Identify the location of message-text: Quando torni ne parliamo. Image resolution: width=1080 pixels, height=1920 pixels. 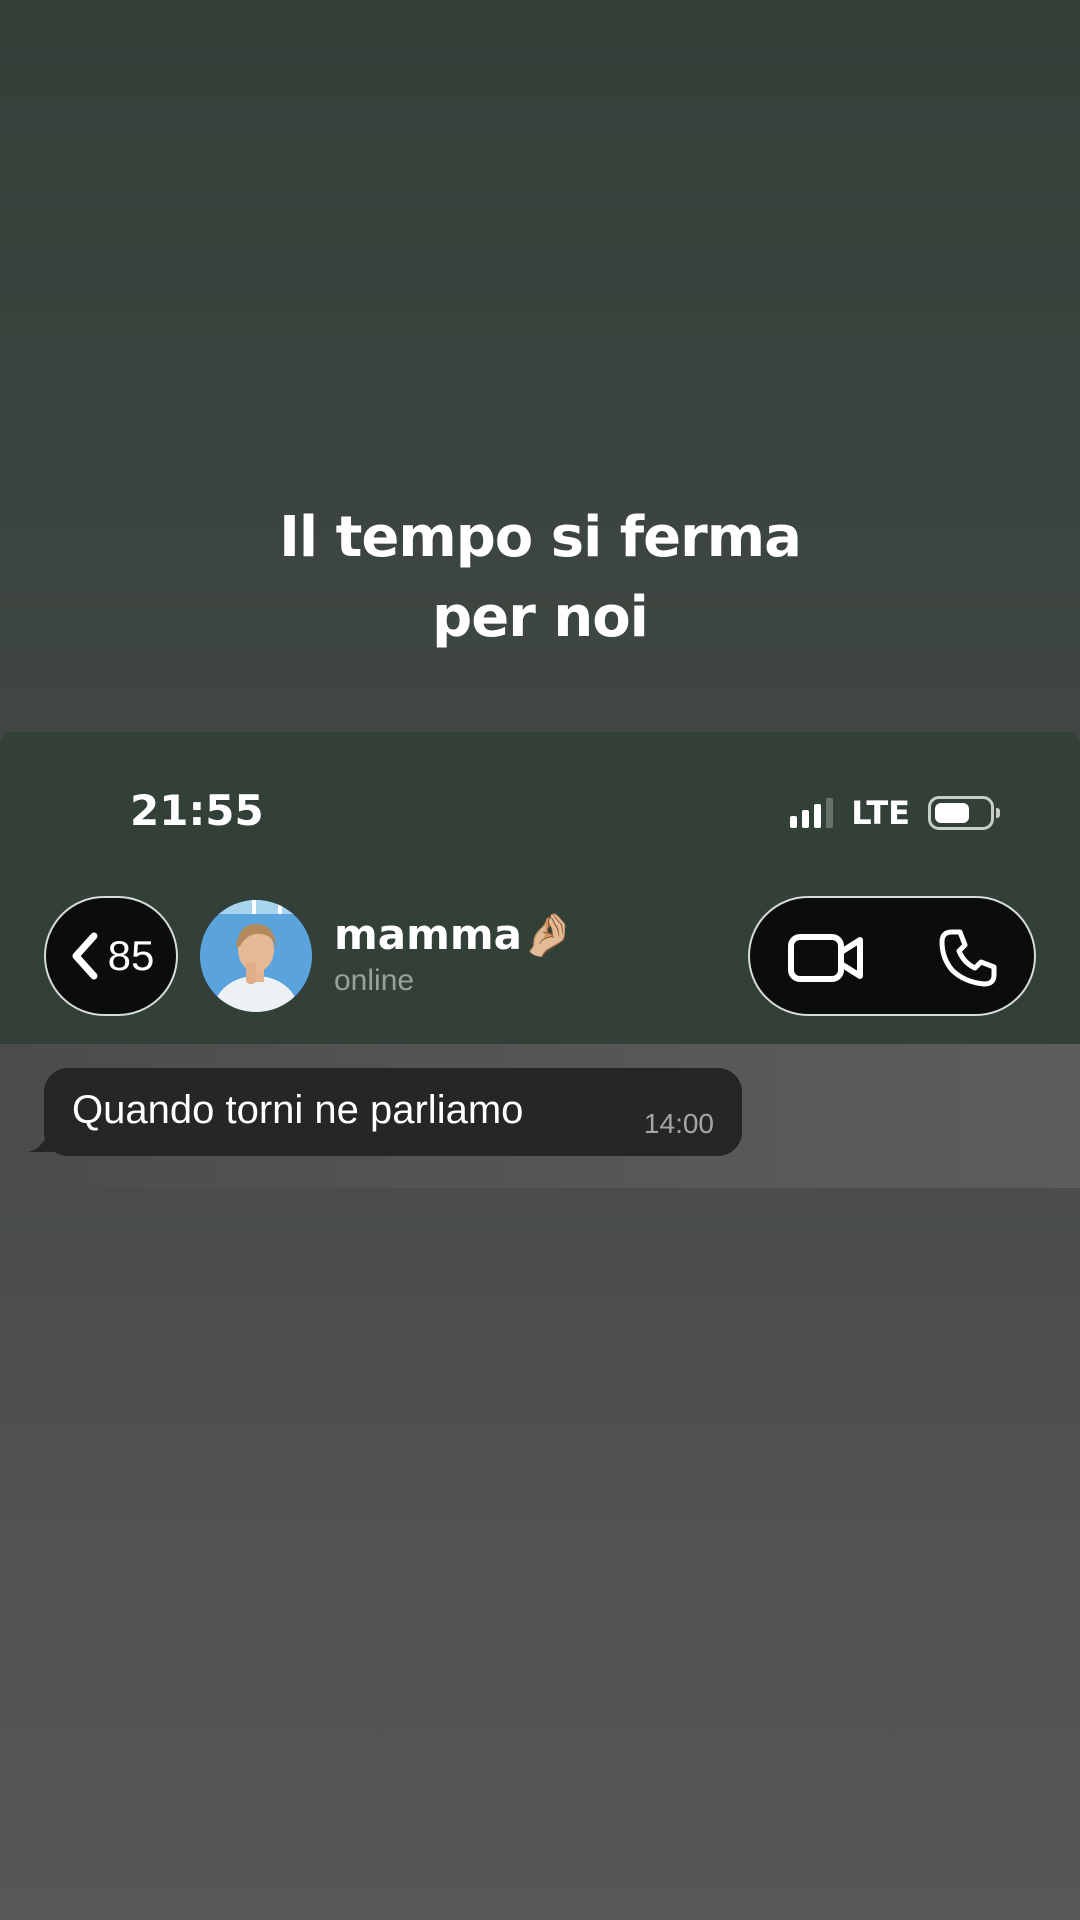
(298, 1110).